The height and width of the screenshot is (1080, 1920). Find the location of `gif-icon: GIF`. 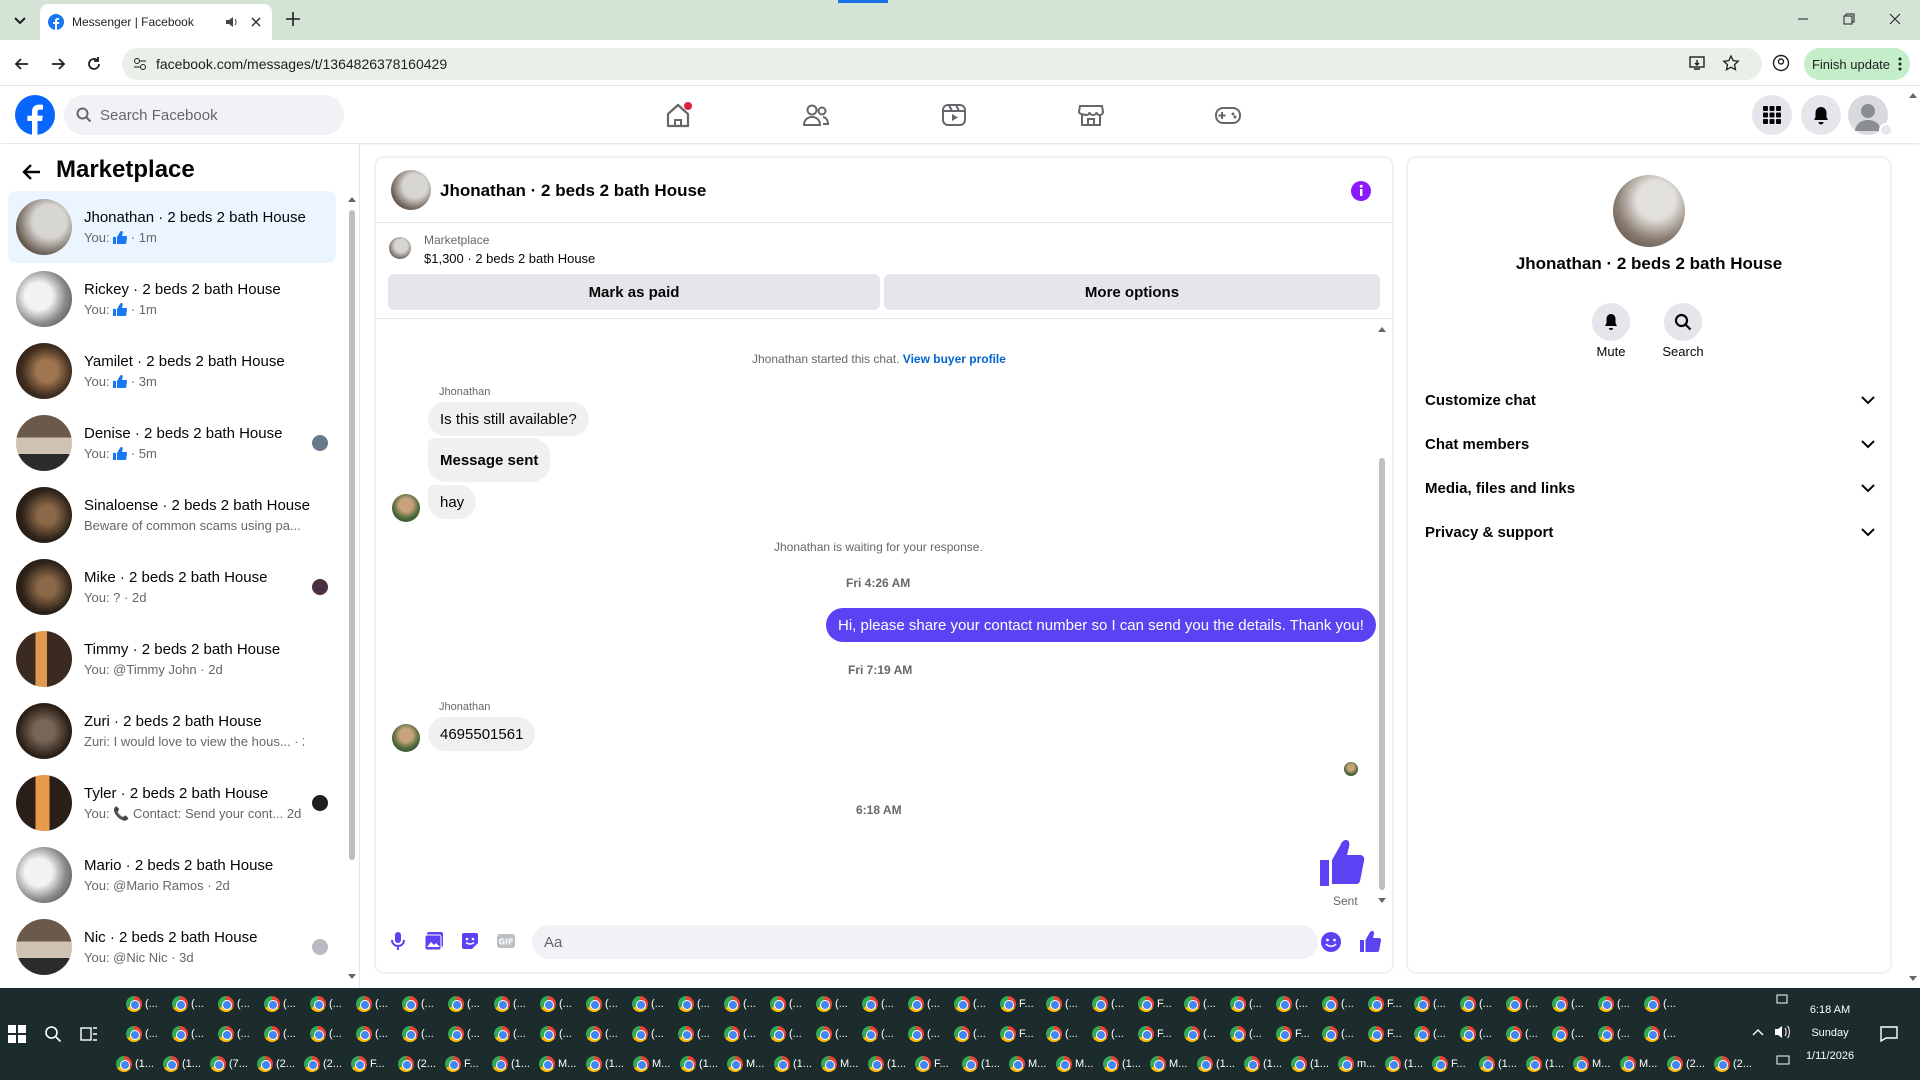

gif-icon: GIF is located at coordinates (506, 941).